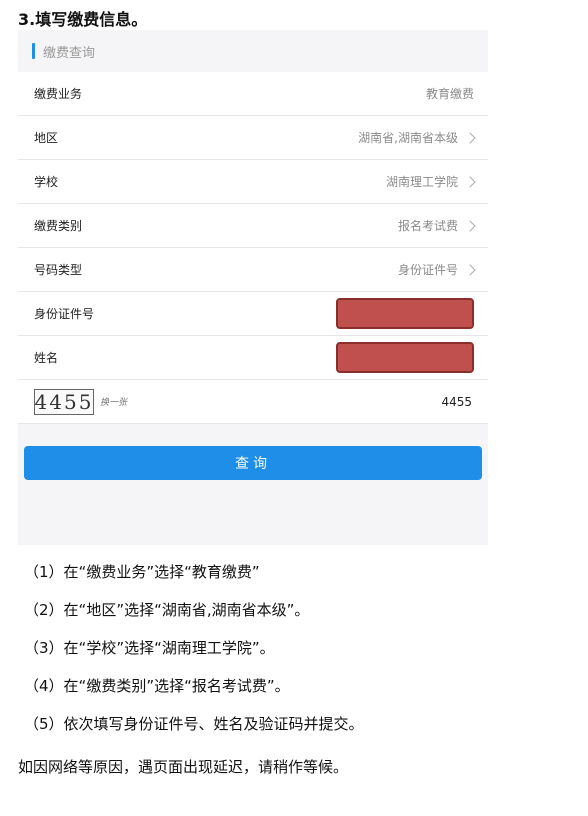  What do you see at coordinates (46, 138) in the screenshot?
I see `row-label: 地区` at bounding box center [46, 138].